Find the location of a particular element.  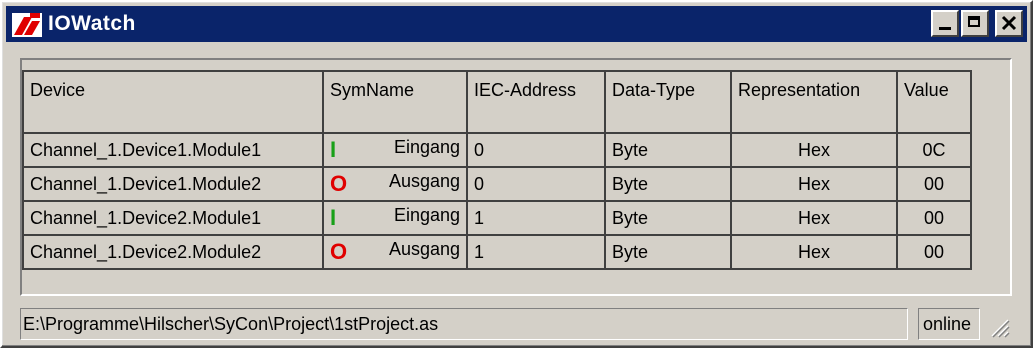

column-header-data-type: Data-Type is located at coordinates (668, 102).